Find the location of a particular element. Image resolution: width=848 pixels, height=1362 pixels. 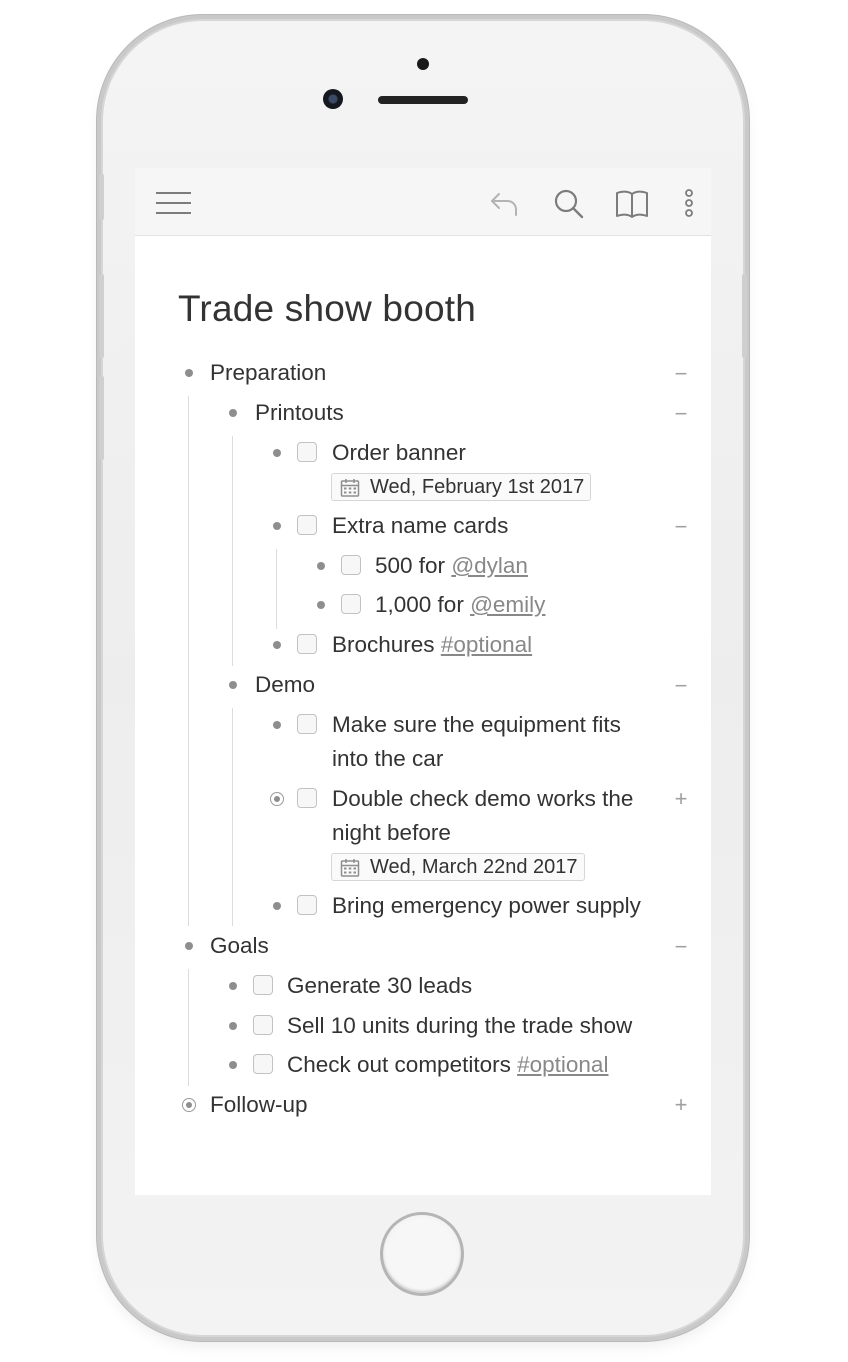

item-text: Printouts is located at coordinates (299, 413).